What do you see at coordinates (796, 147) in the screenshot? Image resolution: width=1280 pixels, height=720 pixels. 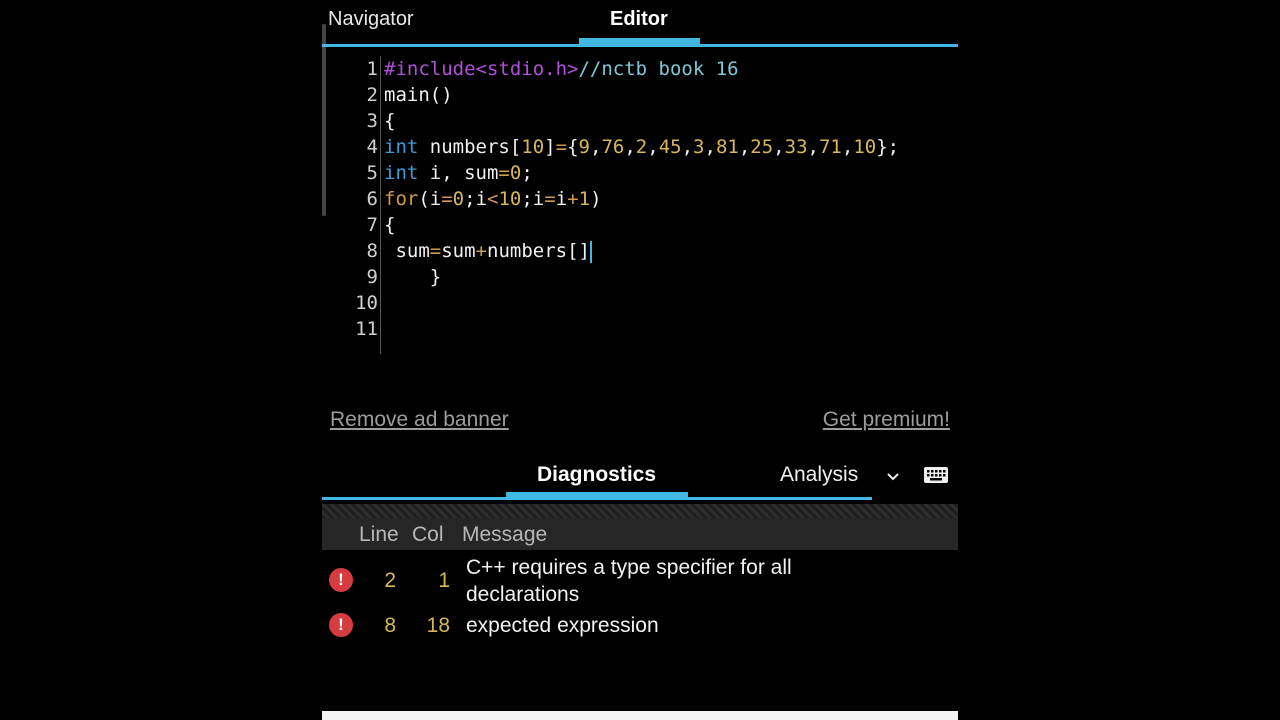 I see `code-token: 33` at bounding box center [796, 147].